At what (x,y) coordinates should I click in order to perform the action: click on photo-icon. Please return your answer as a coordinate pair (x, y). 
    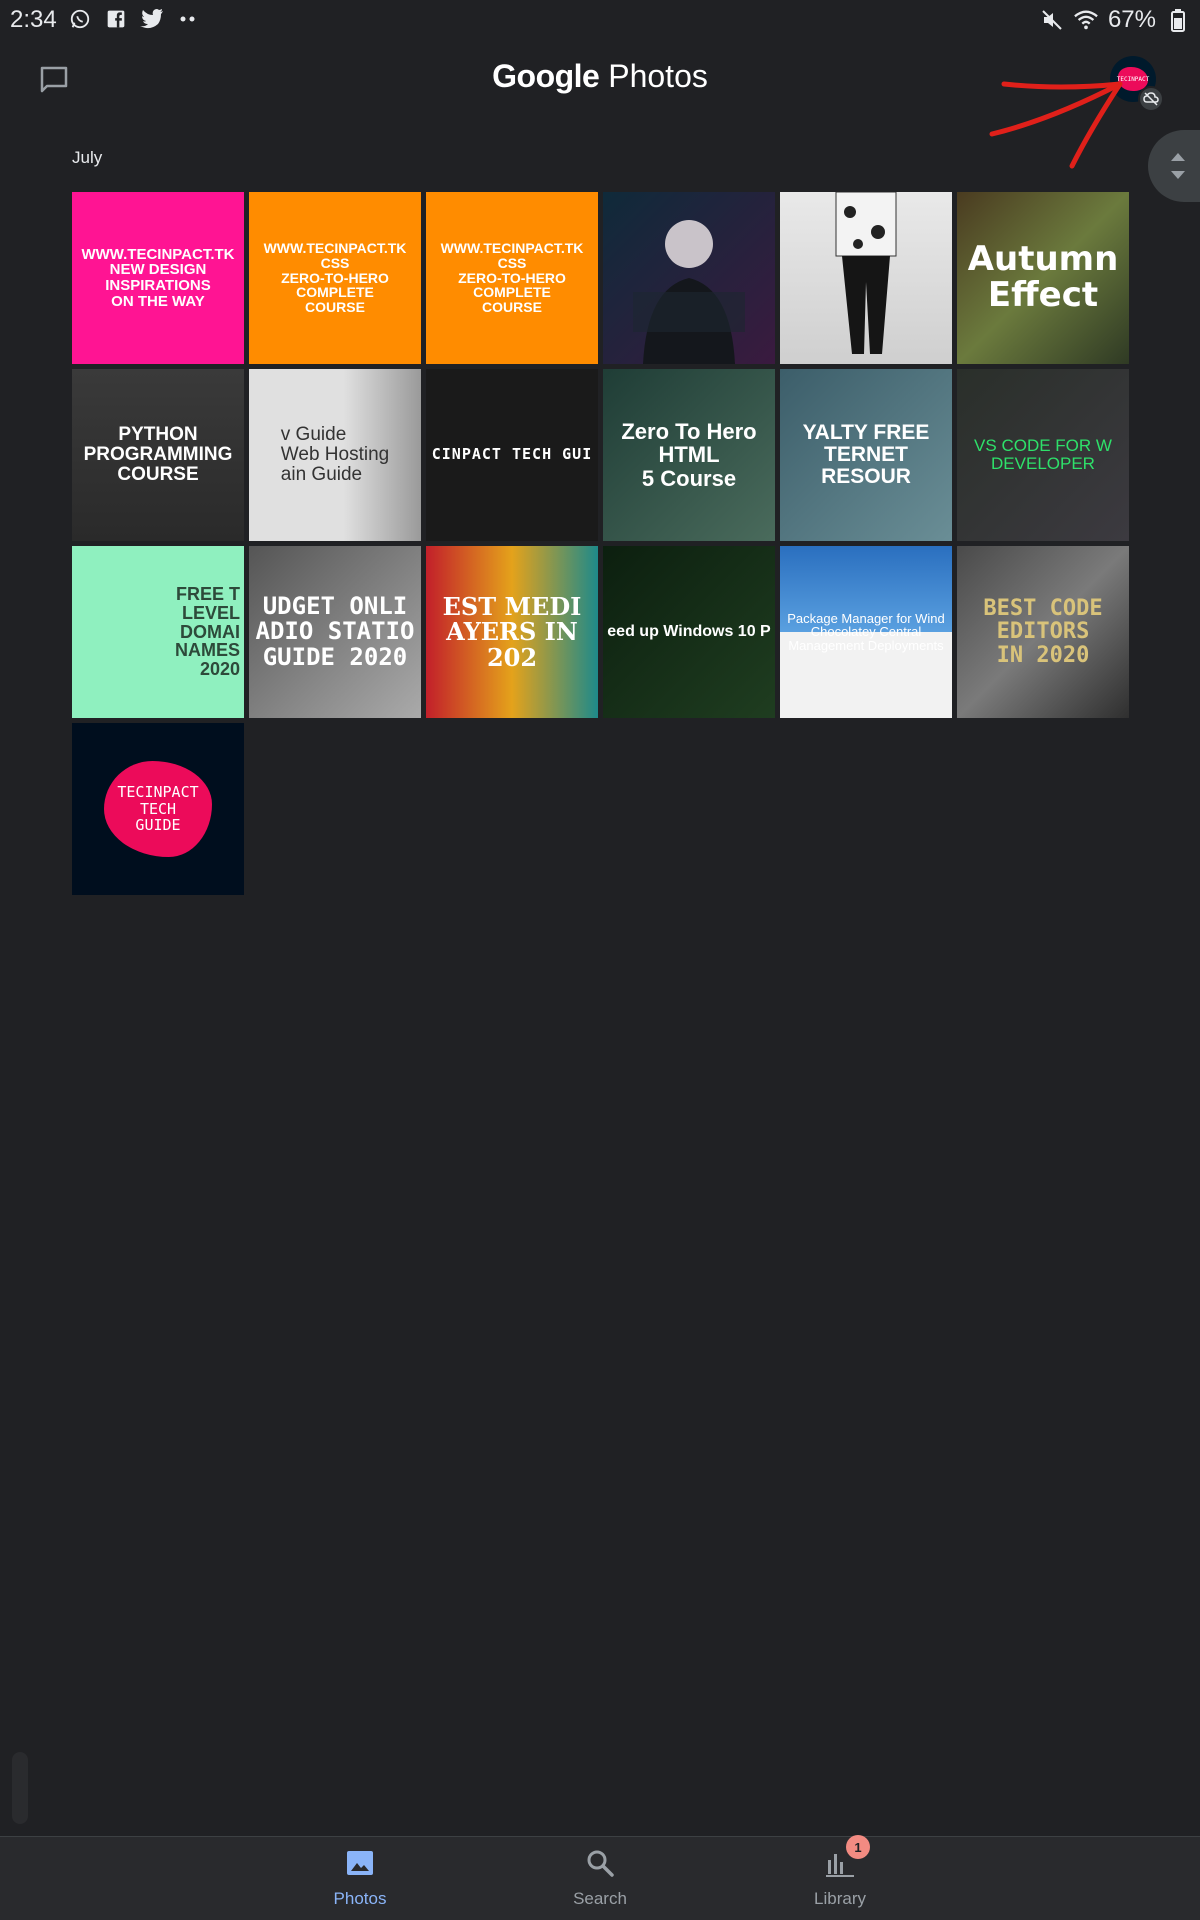
    Looking at the image, I should click on (360, 1863).